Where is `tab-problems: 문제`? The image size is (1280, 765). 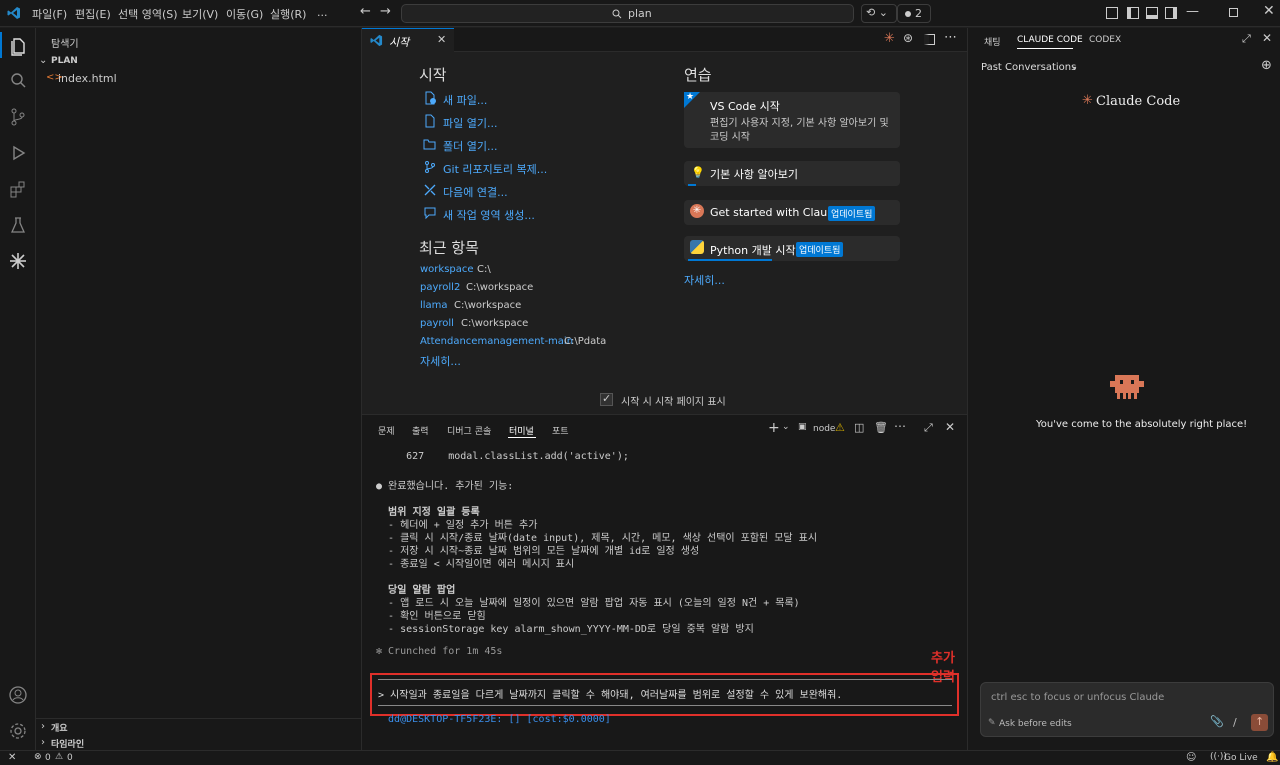
tab-problems: 문제 is located at coordinates (386, 430).